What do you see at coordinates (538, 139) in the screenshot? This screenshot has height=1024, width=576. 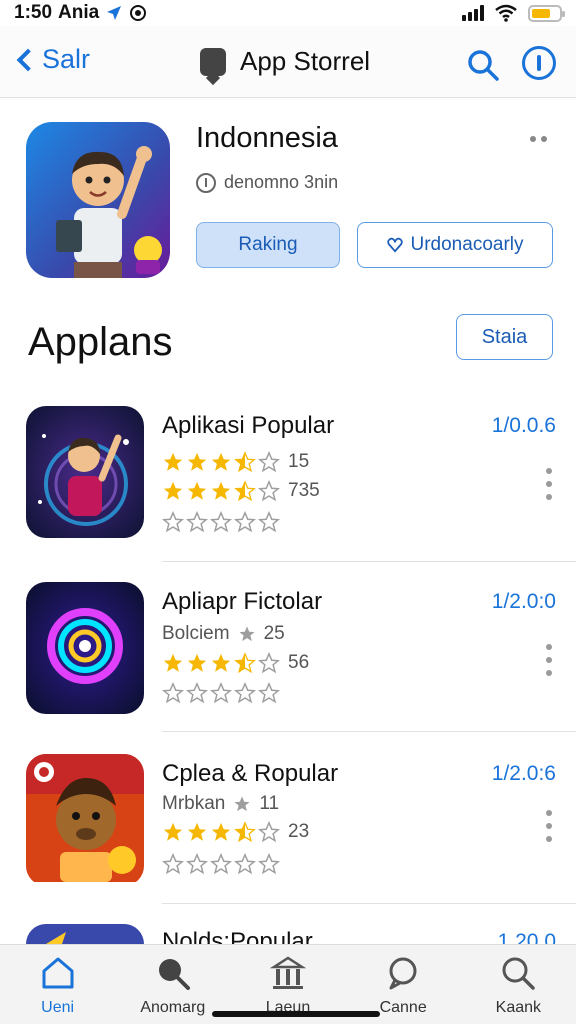 I see `more-options-icon` at bounding box center [538, 139].